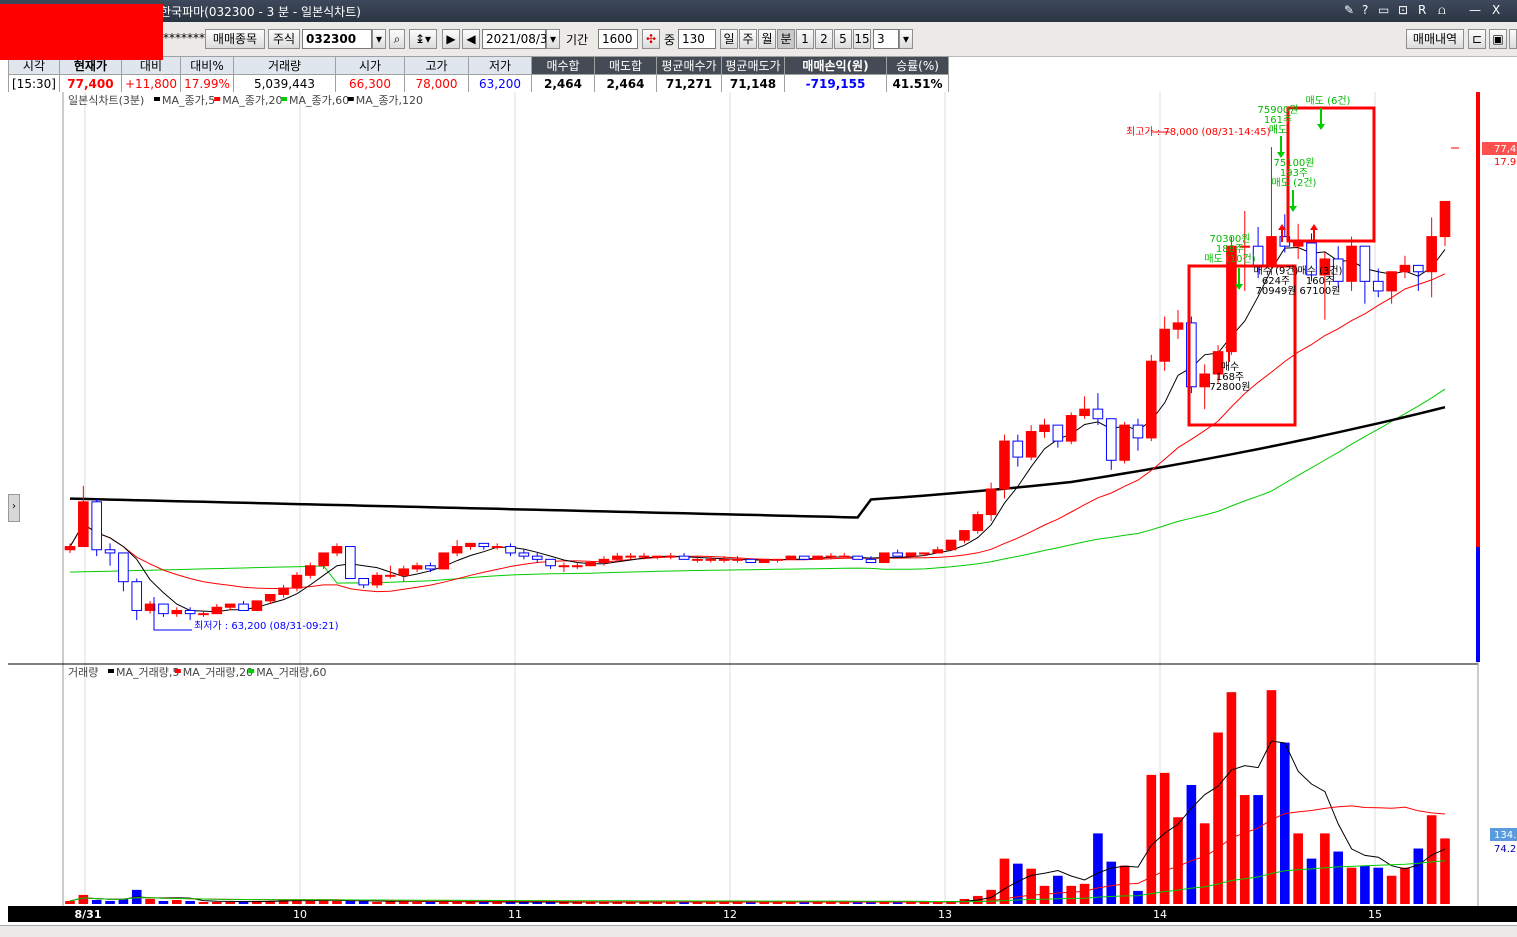 Image resolution: width=1517 pixels, height=937 pixels. Describe the element at coordinates (423, 39) in the screenshot. I see `sort-icon: ↨▾` at that location.